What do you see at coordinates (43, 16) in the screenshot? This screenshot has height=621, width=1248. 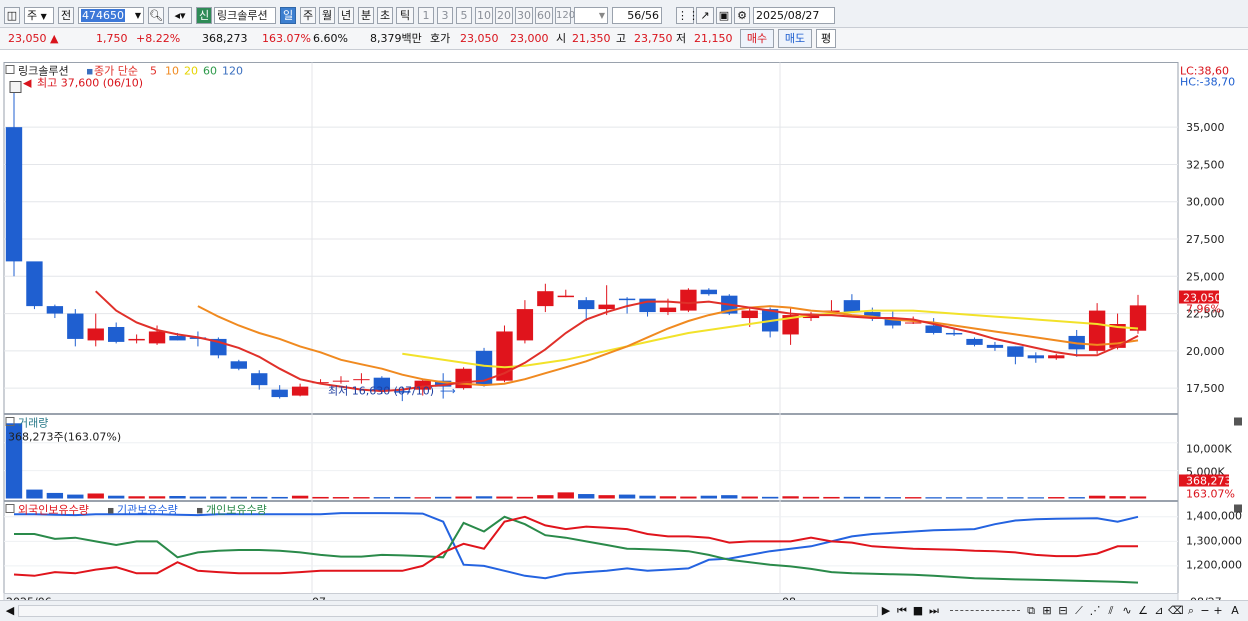 I see `chevron-down-icon: ▼` at bounding box center [43, 16].